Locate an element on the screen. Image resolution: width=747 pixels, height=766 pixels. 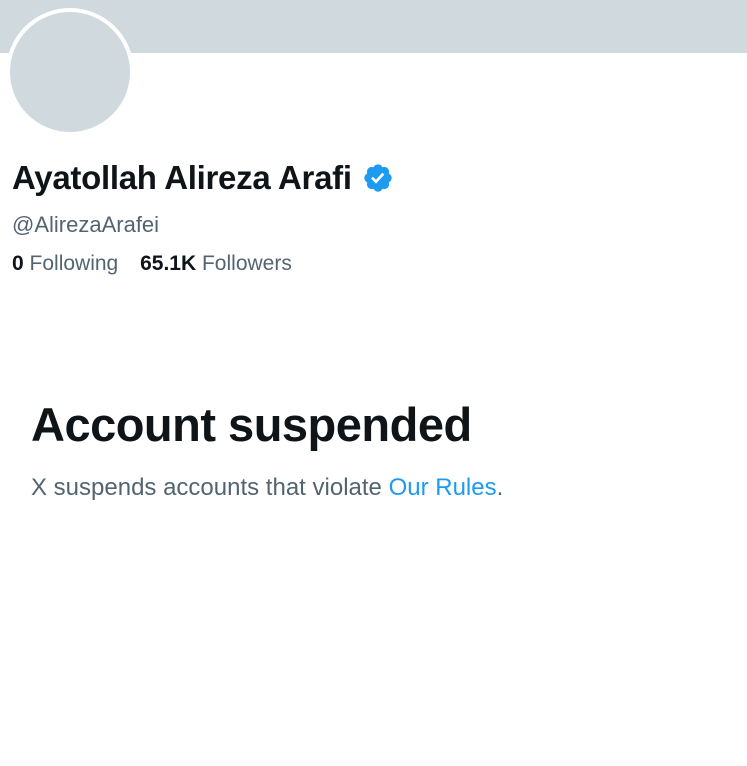
followers-stat: 65.1K Followers is located at coordinates (216, 264).